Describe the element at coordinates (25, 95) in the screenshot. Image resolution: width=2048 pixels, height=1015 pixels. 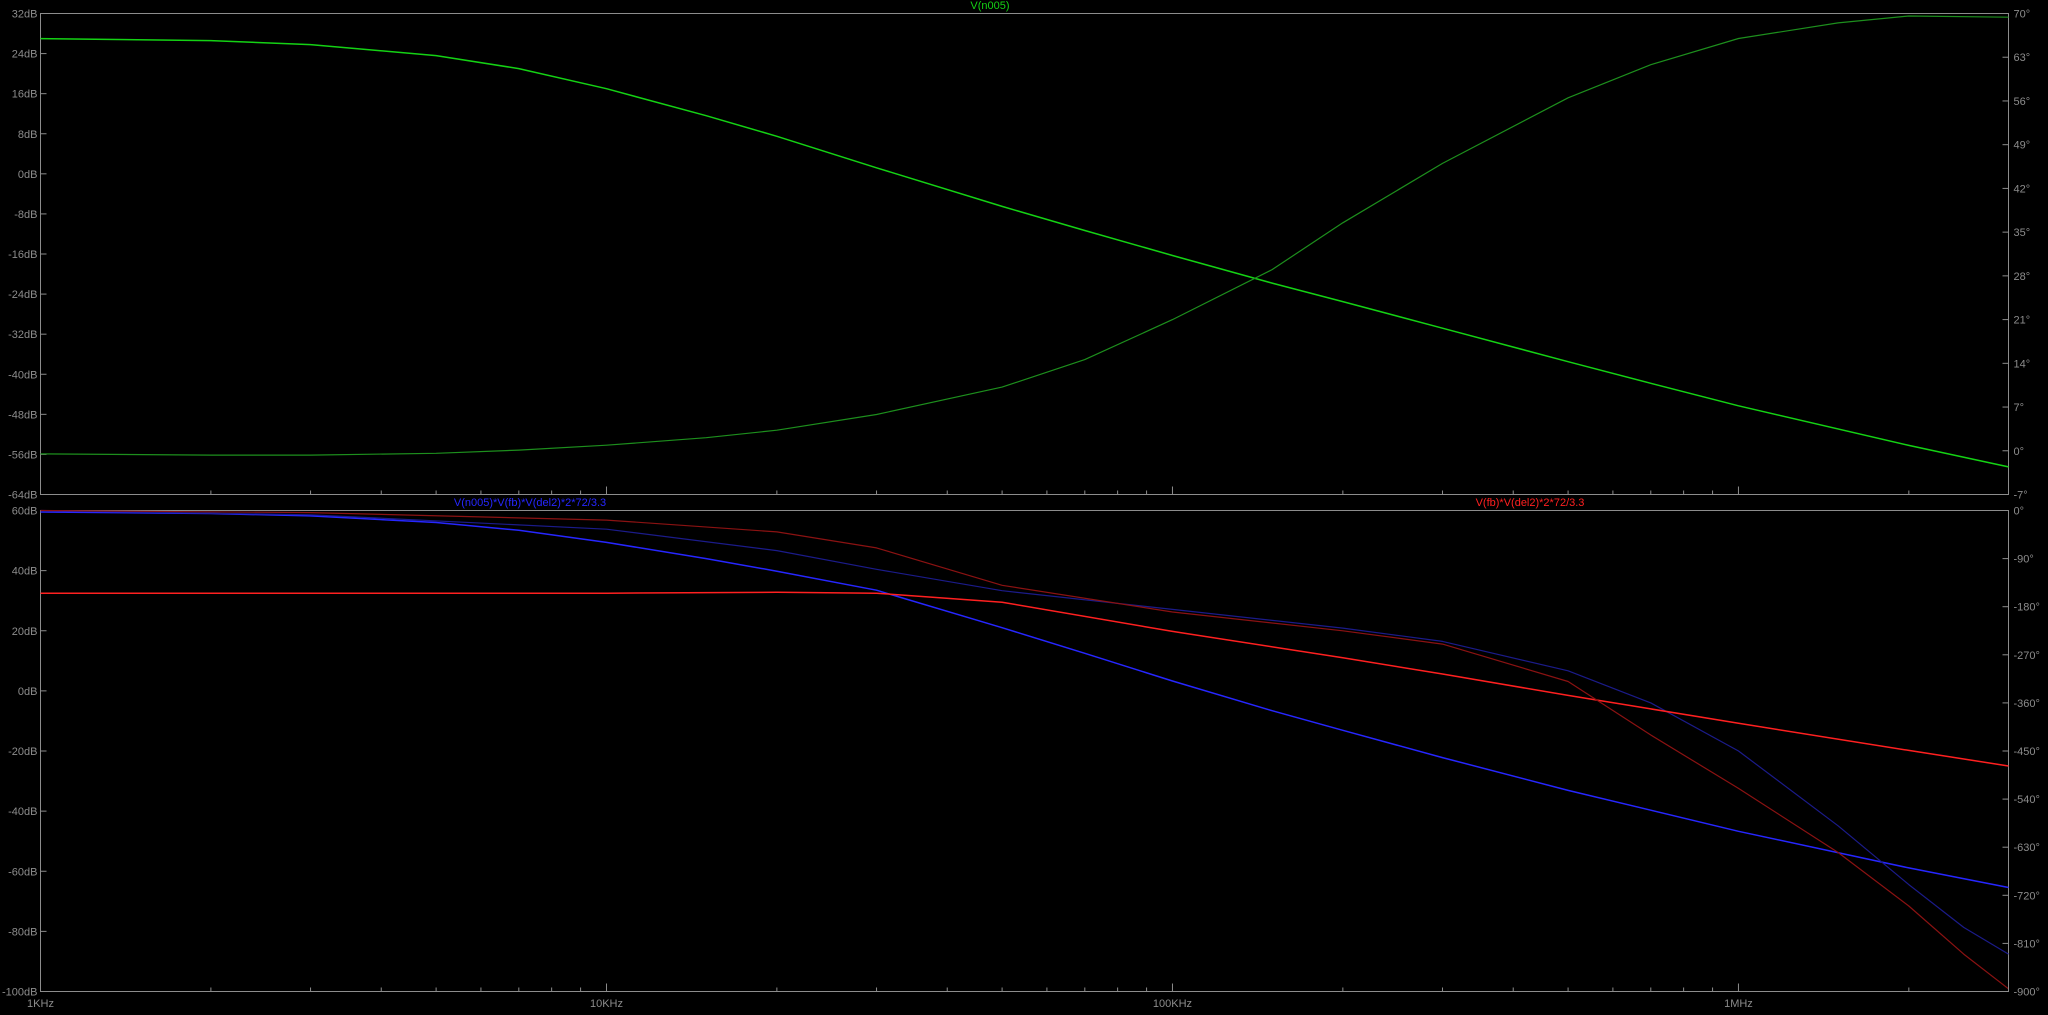
I see `y-left-tick-label: 16dB` at that location.